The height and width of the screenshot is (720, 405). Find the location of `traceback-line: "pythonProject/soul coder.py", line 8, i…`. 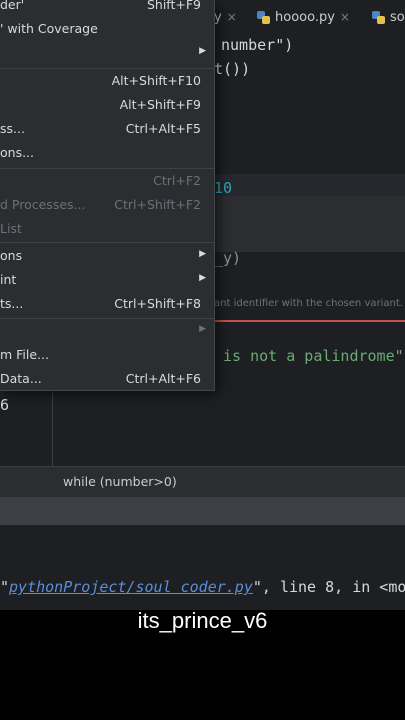

traceback-line: "pythonProject/soul coder.py", line 8, i… is located at coordinates (202, 587).